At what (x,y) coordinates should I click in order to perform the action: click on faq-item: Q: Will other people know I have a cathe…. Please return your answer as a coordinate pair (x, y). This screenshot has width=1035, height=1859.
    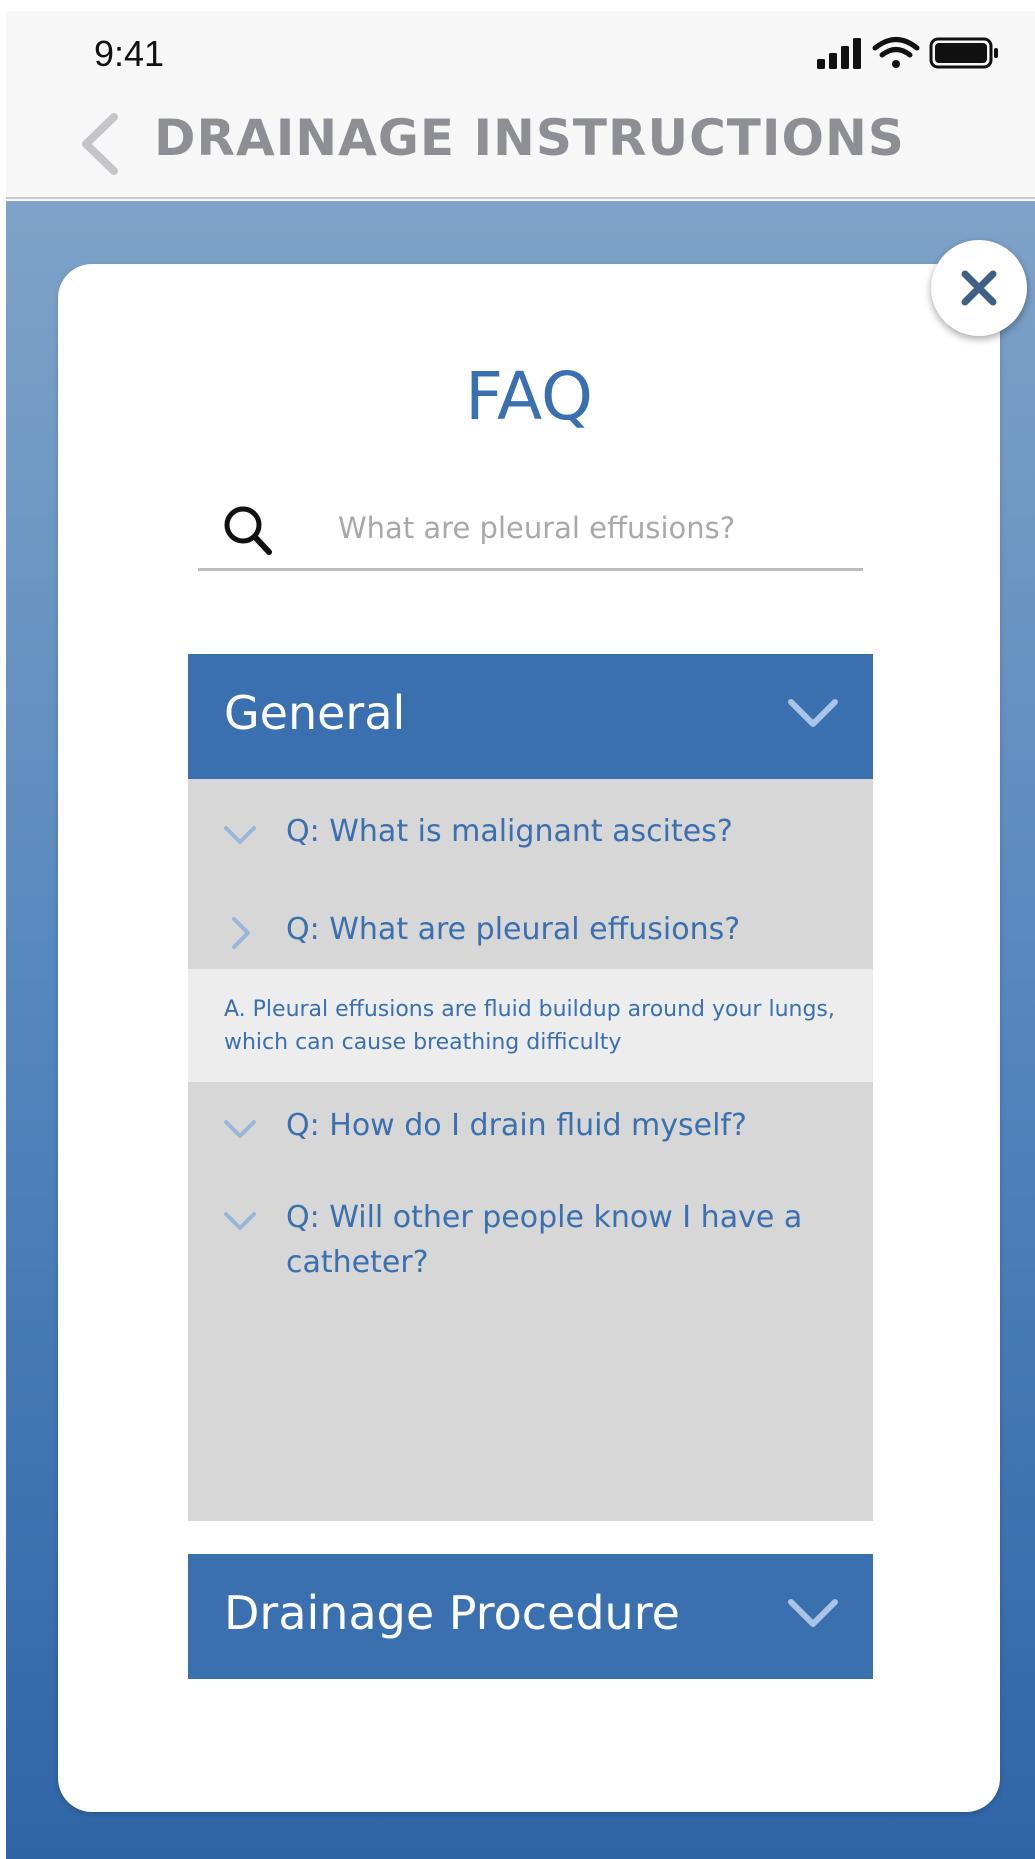
    Looking at the image, I should click on (530, 1239).